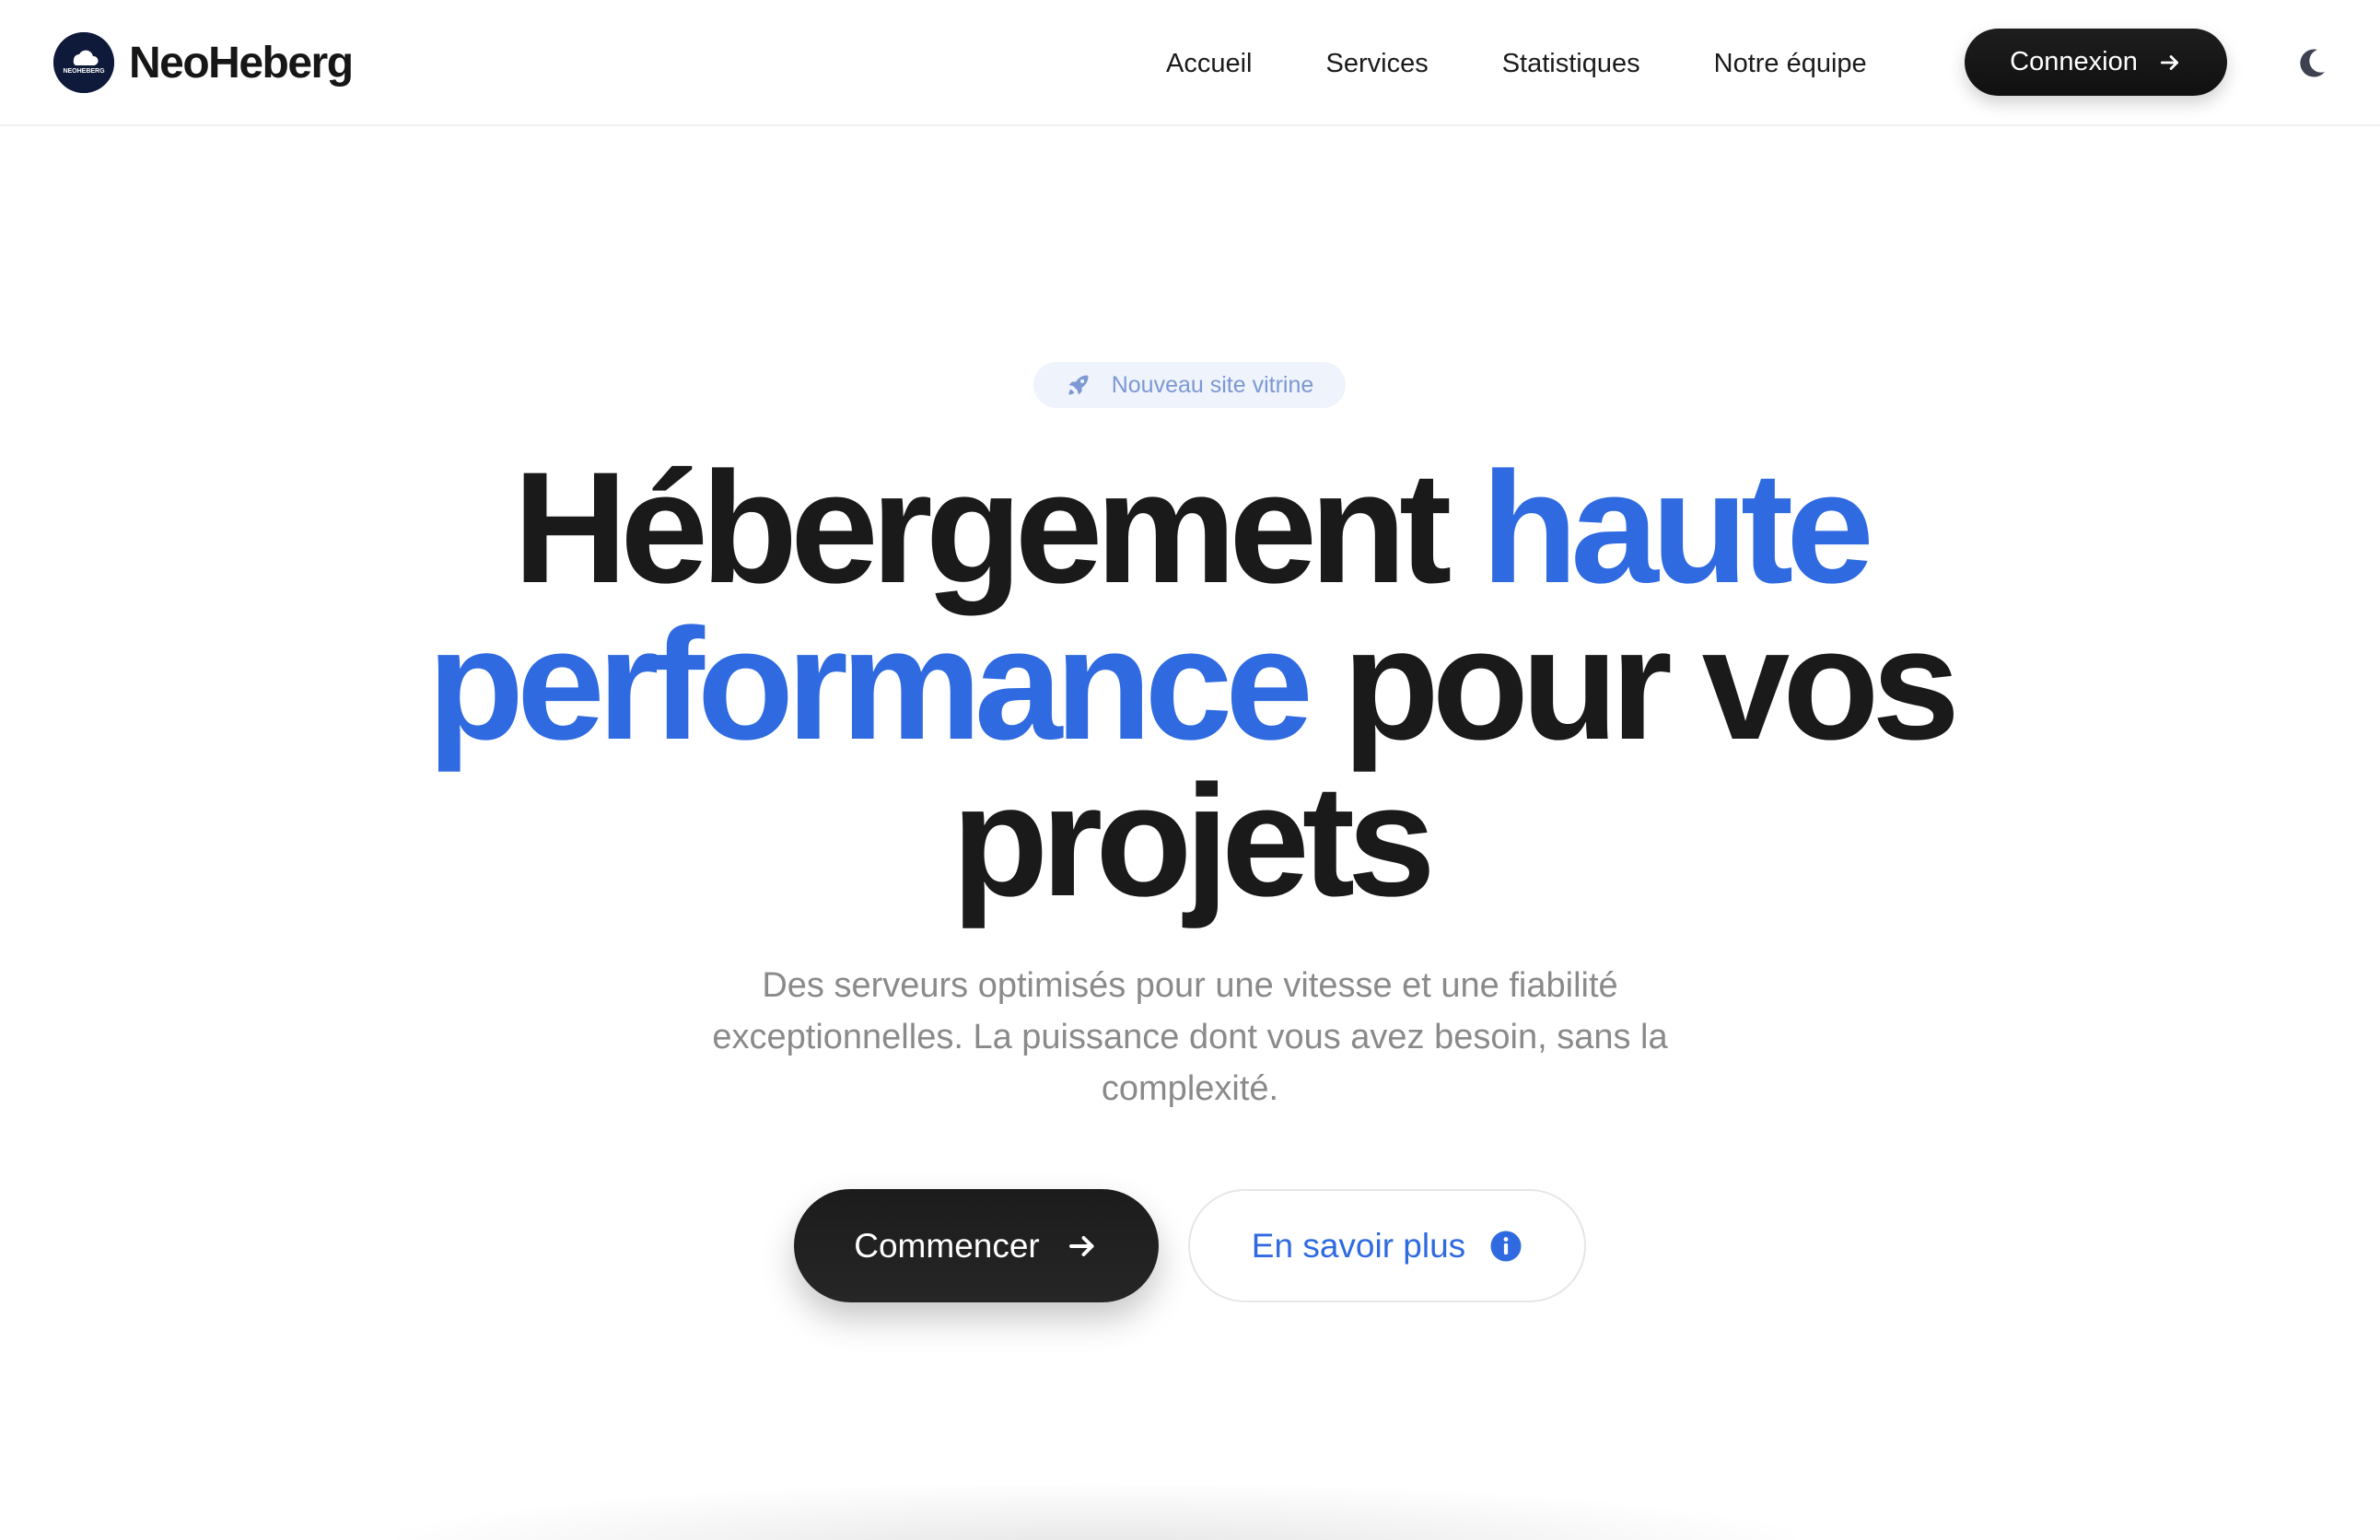 Image resolution: width=2380 pixels, height=1540 pixels. I want to click on hero-title-part1: Hébergement, so click(997, 527).